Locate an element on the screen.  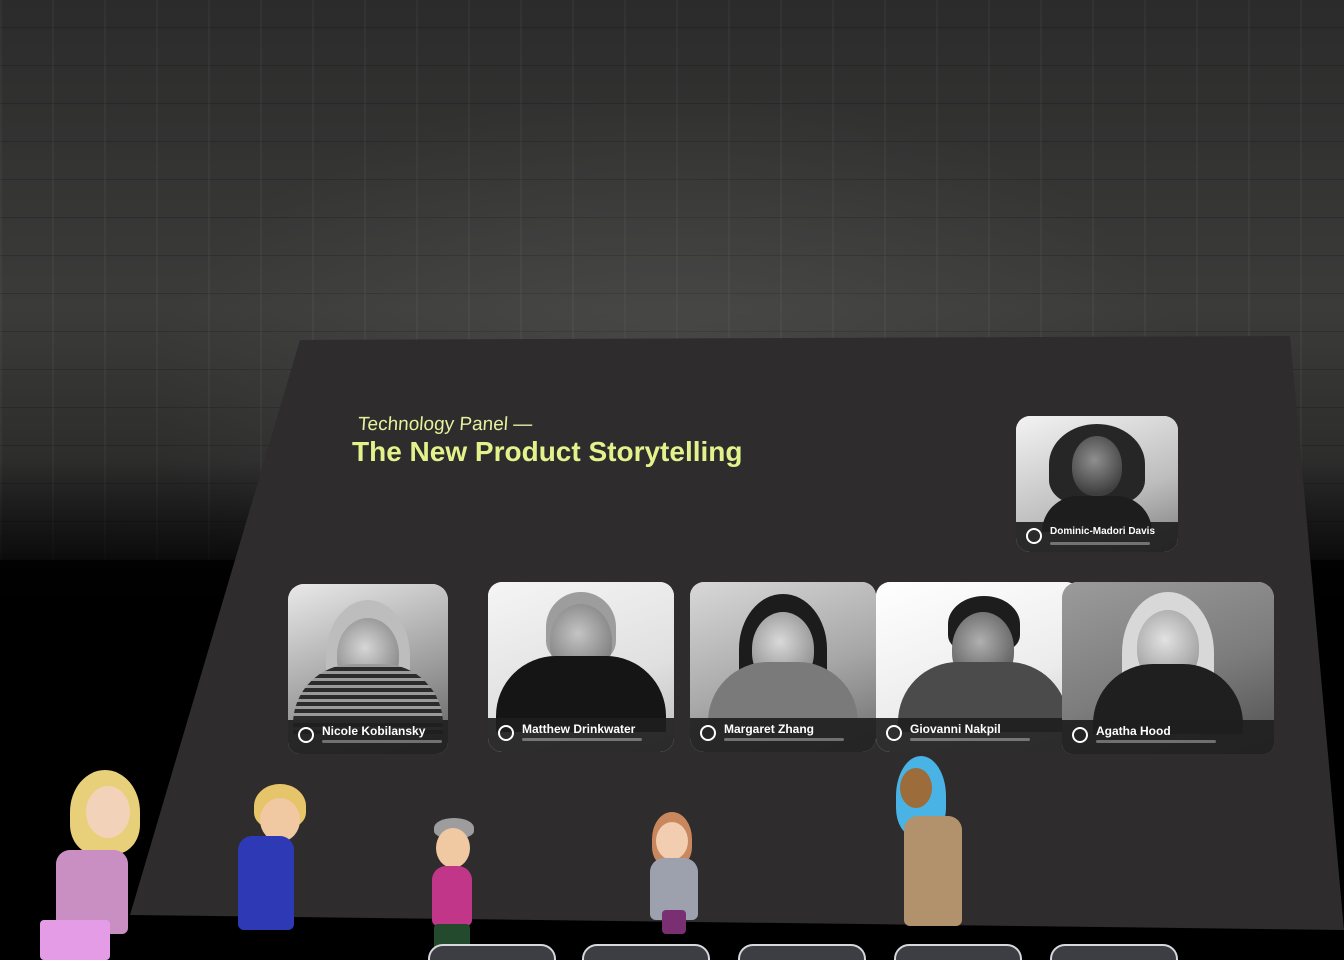
avatar-grey-cap is located at coordinates (447, 886).